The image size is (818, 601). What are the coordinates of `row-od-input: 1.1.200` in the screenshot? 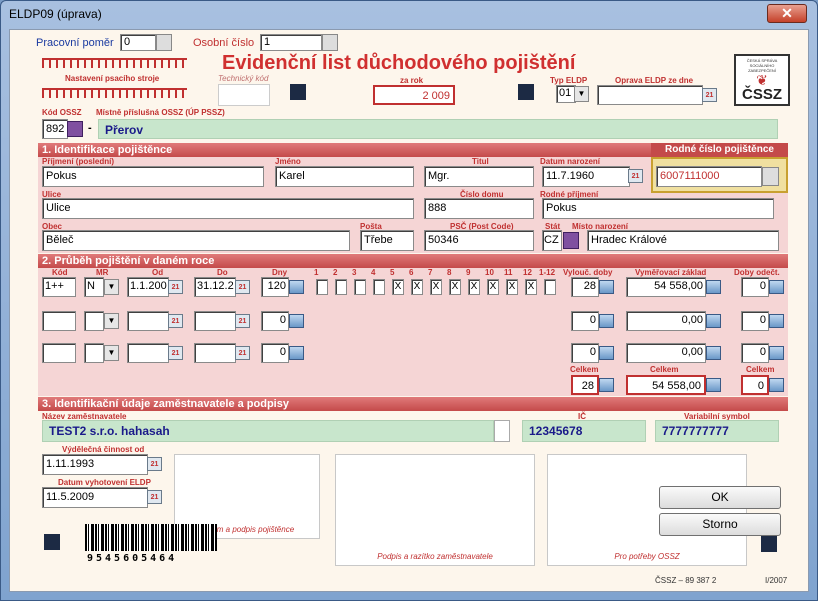 It's located at (148, 287).